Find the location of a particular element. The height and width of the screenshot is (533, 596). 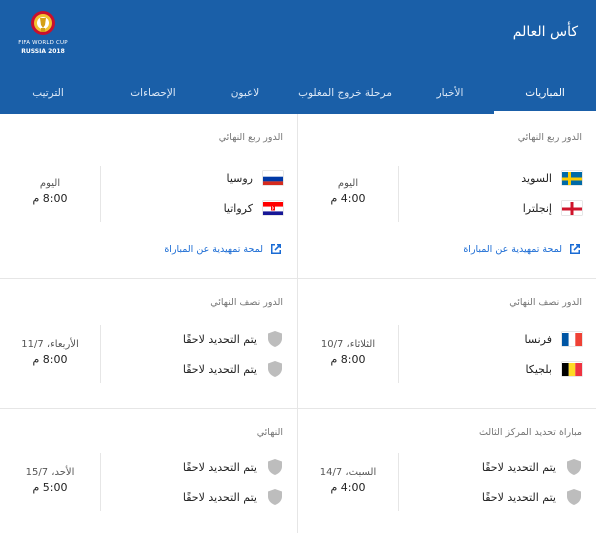

team-row: إنجلترا is located at coordinates (552, 208).